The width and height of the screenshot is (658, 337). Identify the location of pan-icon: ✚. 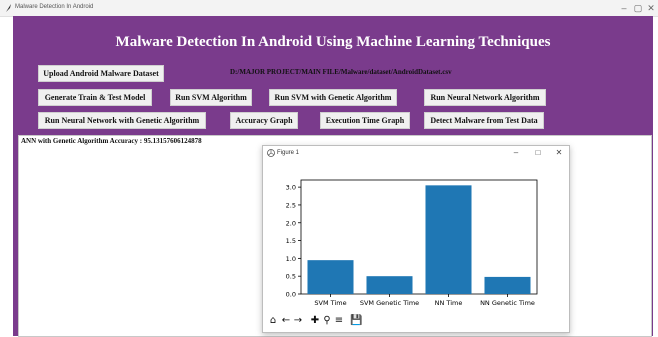
(315, 320).